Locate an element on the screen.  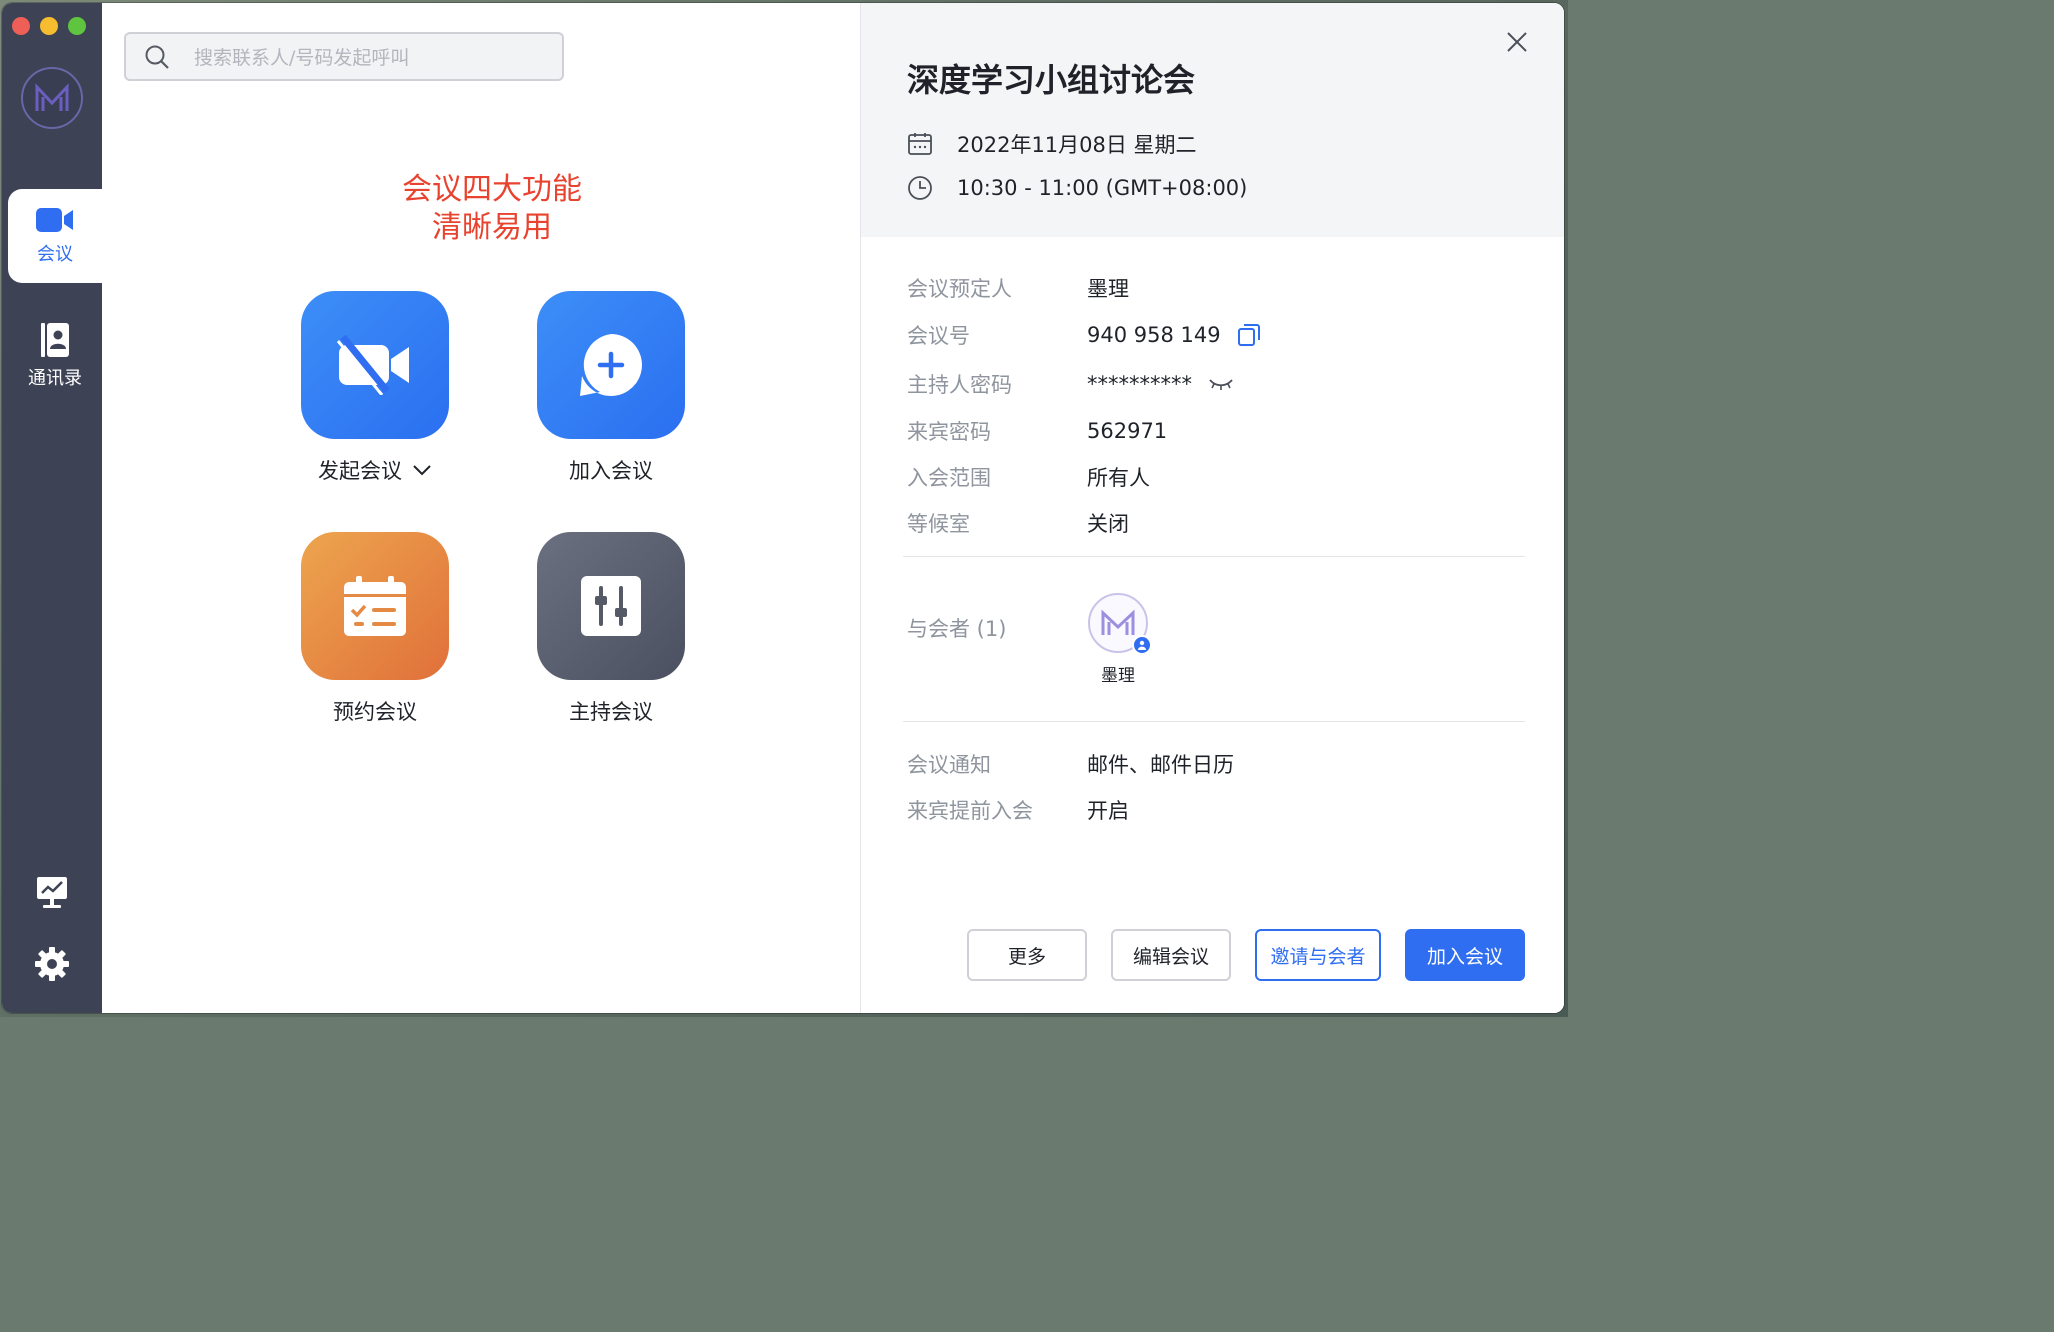
start-meeting-action: 发起会议 is located at coordinates (375, 388).